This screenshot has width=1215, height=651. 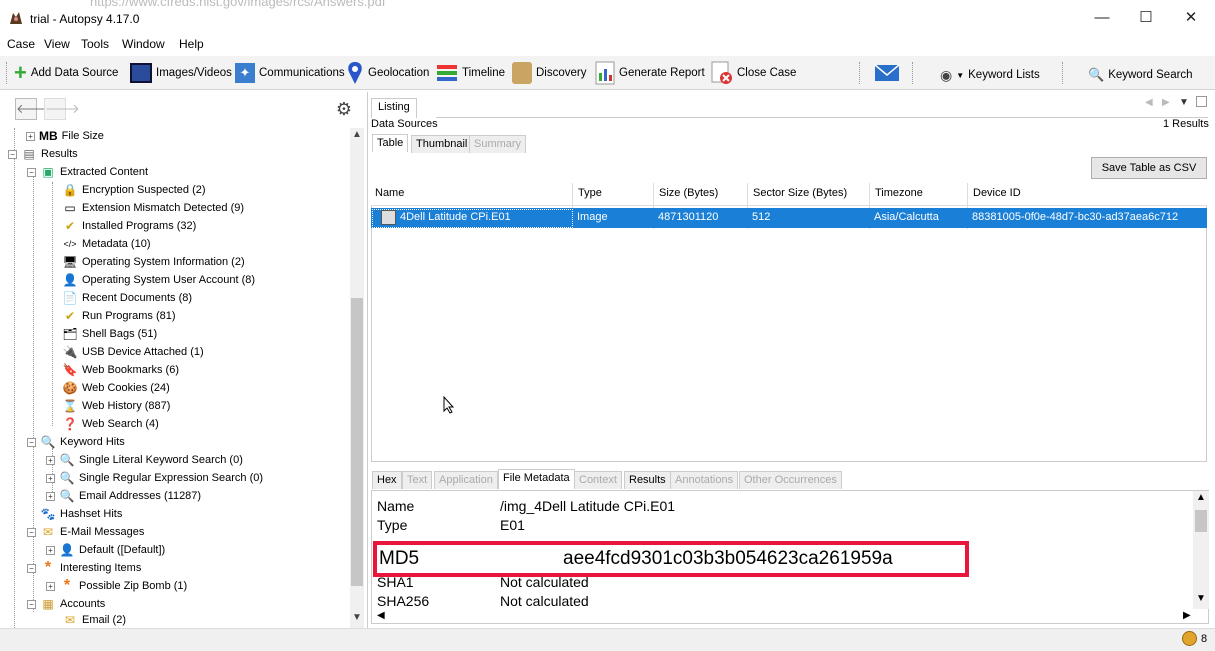 I want to click on email-button, so click(x=887, y=73).